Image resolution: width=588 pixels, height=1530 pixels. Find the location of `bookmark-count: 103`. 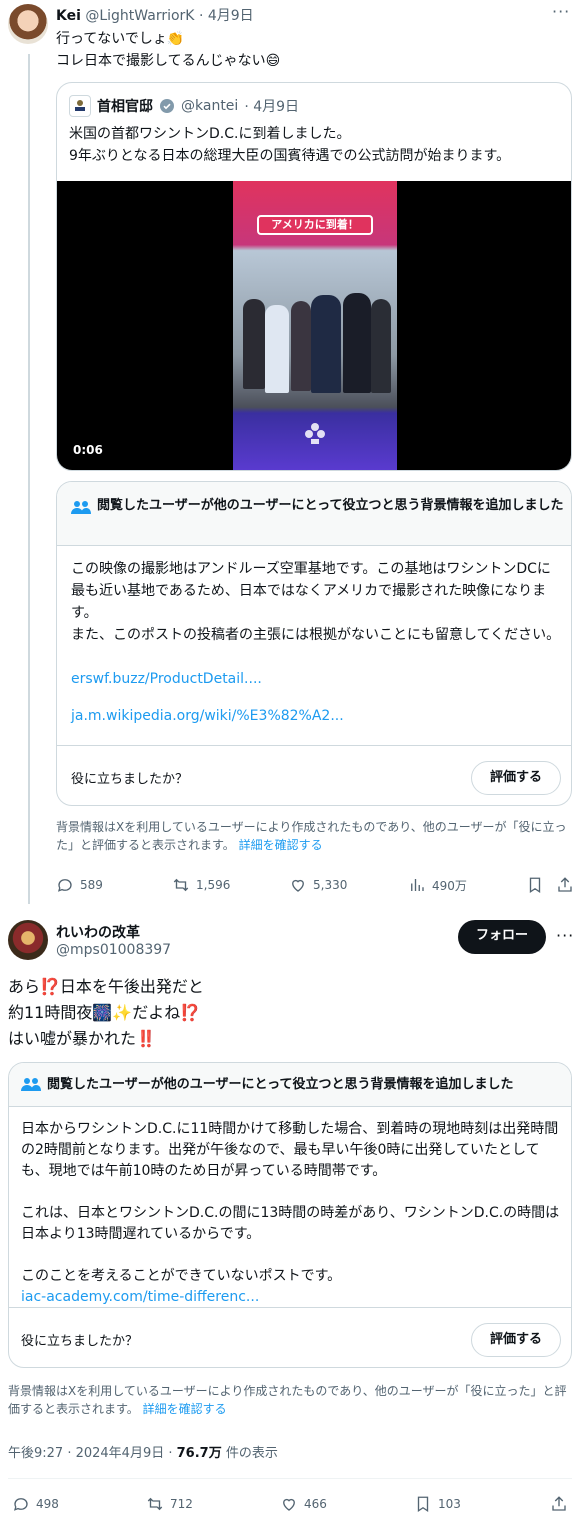

bookmark-count: 103 is located at coordinates (449, 1504).